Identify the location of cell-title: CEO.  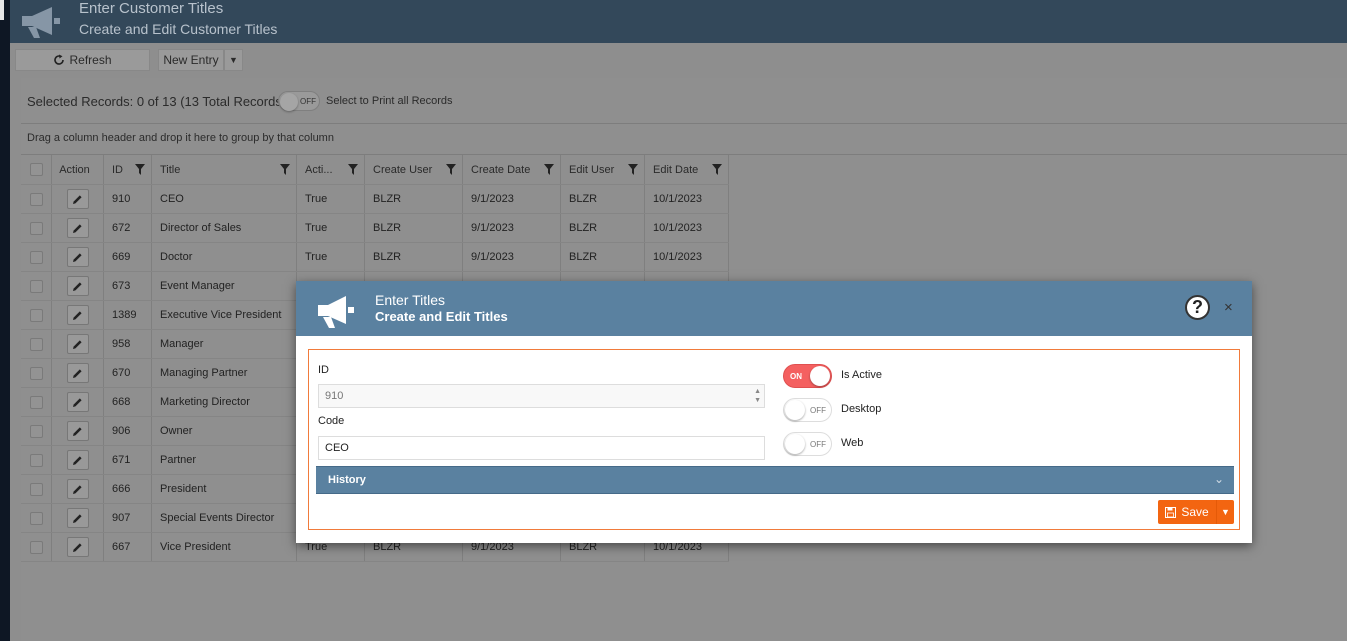
(224, 199).